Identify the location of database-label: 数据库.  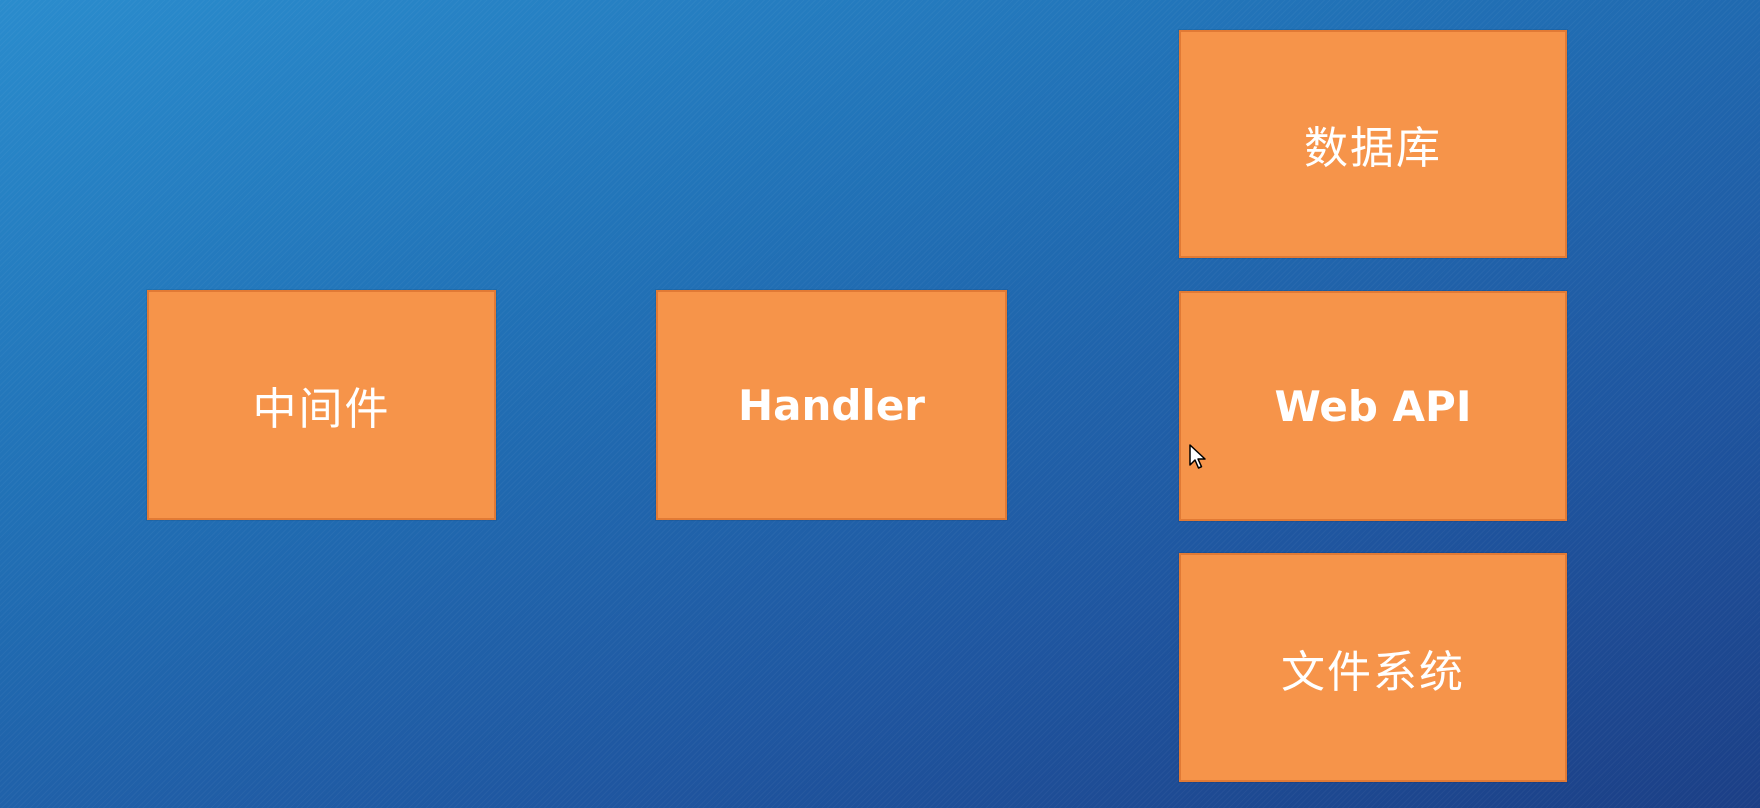
(1373, 148).